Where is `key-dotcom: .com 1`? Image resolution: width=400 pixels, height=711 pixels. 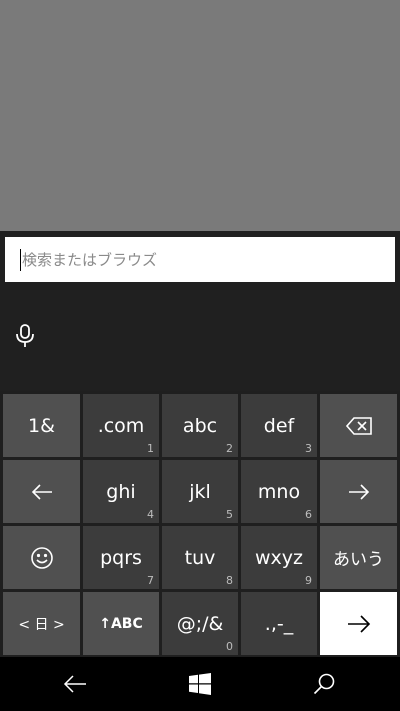 key-dotcom: .com 1 is located at coordinates (121, 425).